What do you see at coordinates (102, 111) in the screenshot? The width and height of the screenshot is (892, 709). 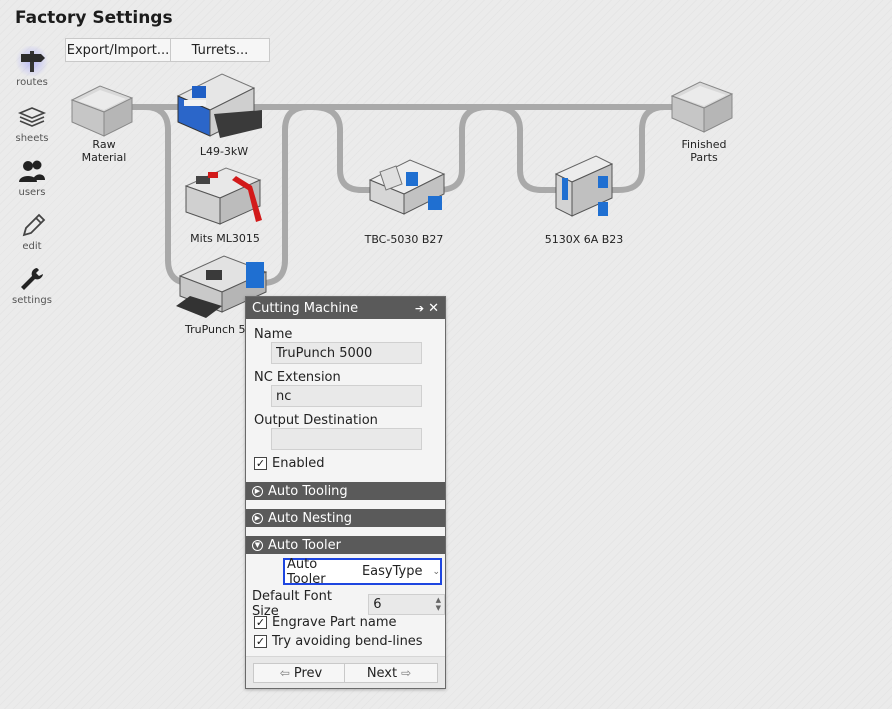 I see `raw-material-bin` at bounding box center [102, 111].